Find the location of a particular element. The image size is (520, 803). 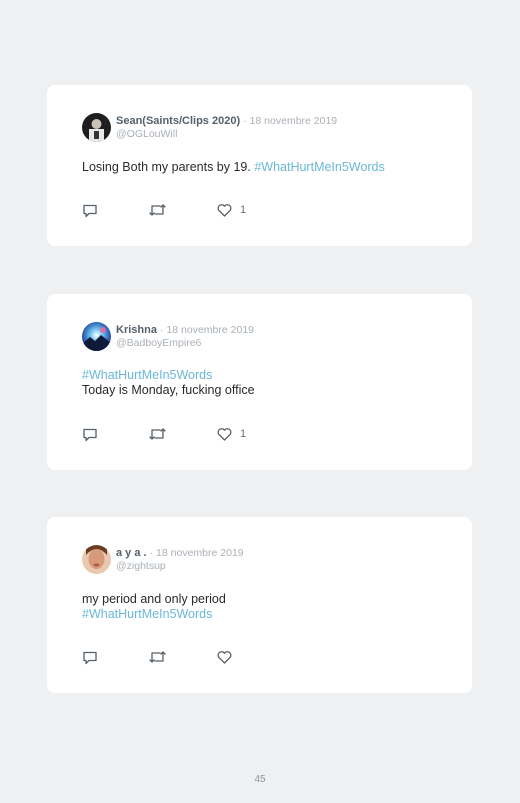

tweet-actions is located at coordinates (182, 657).